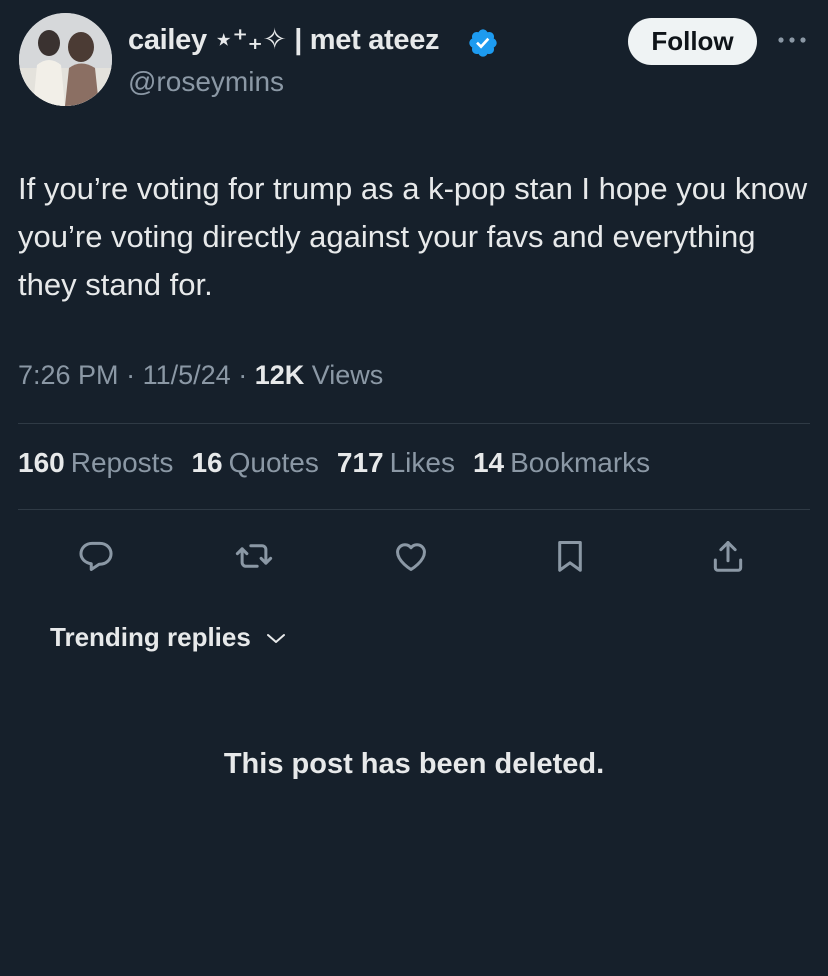  What do you see at coordinates (273, 462) in the screenshot?
I see `stat-label: Quotes` at bounding box center [273, 462].